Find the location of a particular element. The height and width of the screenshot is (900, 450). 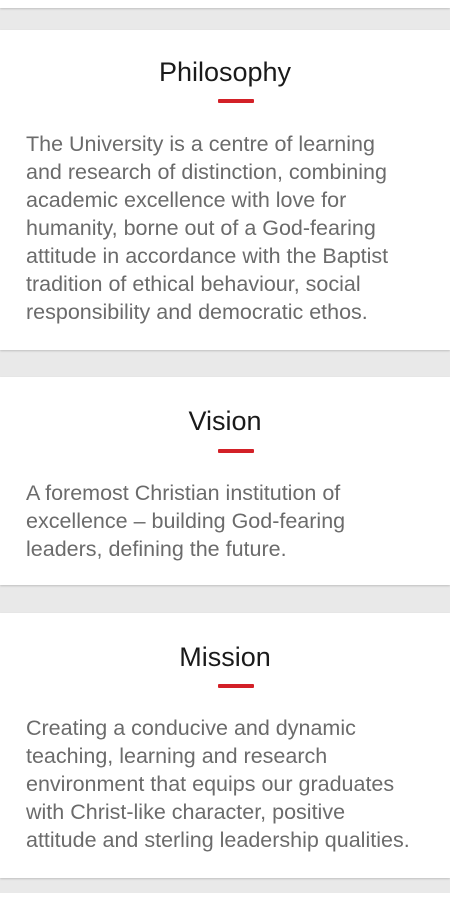

previous-card-edge is located at coordinates (225, 4).